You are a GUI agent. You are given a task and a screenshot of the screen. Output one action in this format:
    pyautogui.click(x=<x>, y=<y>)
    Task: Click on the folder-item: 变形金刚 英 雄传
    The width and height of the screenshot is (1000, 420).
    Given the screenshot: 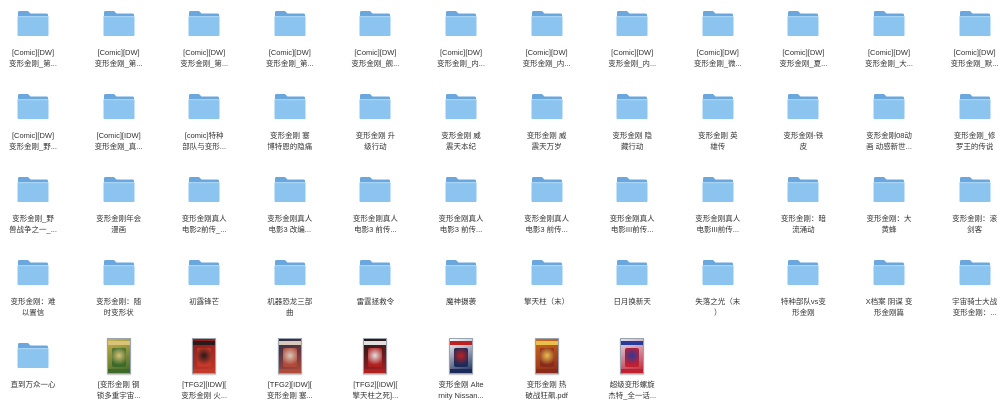 What is the action you would take?
    pyautogui.click(x=718, y=129)
    